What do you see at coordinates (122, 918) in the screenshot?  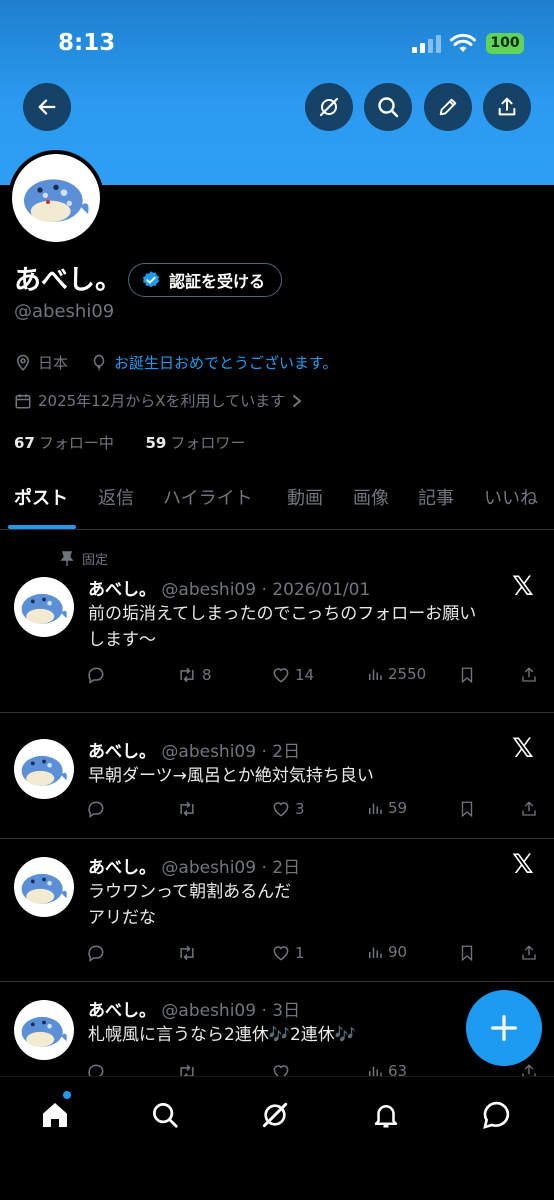 I see `post-text-line: アリだな` at bounding box center [122, 918].